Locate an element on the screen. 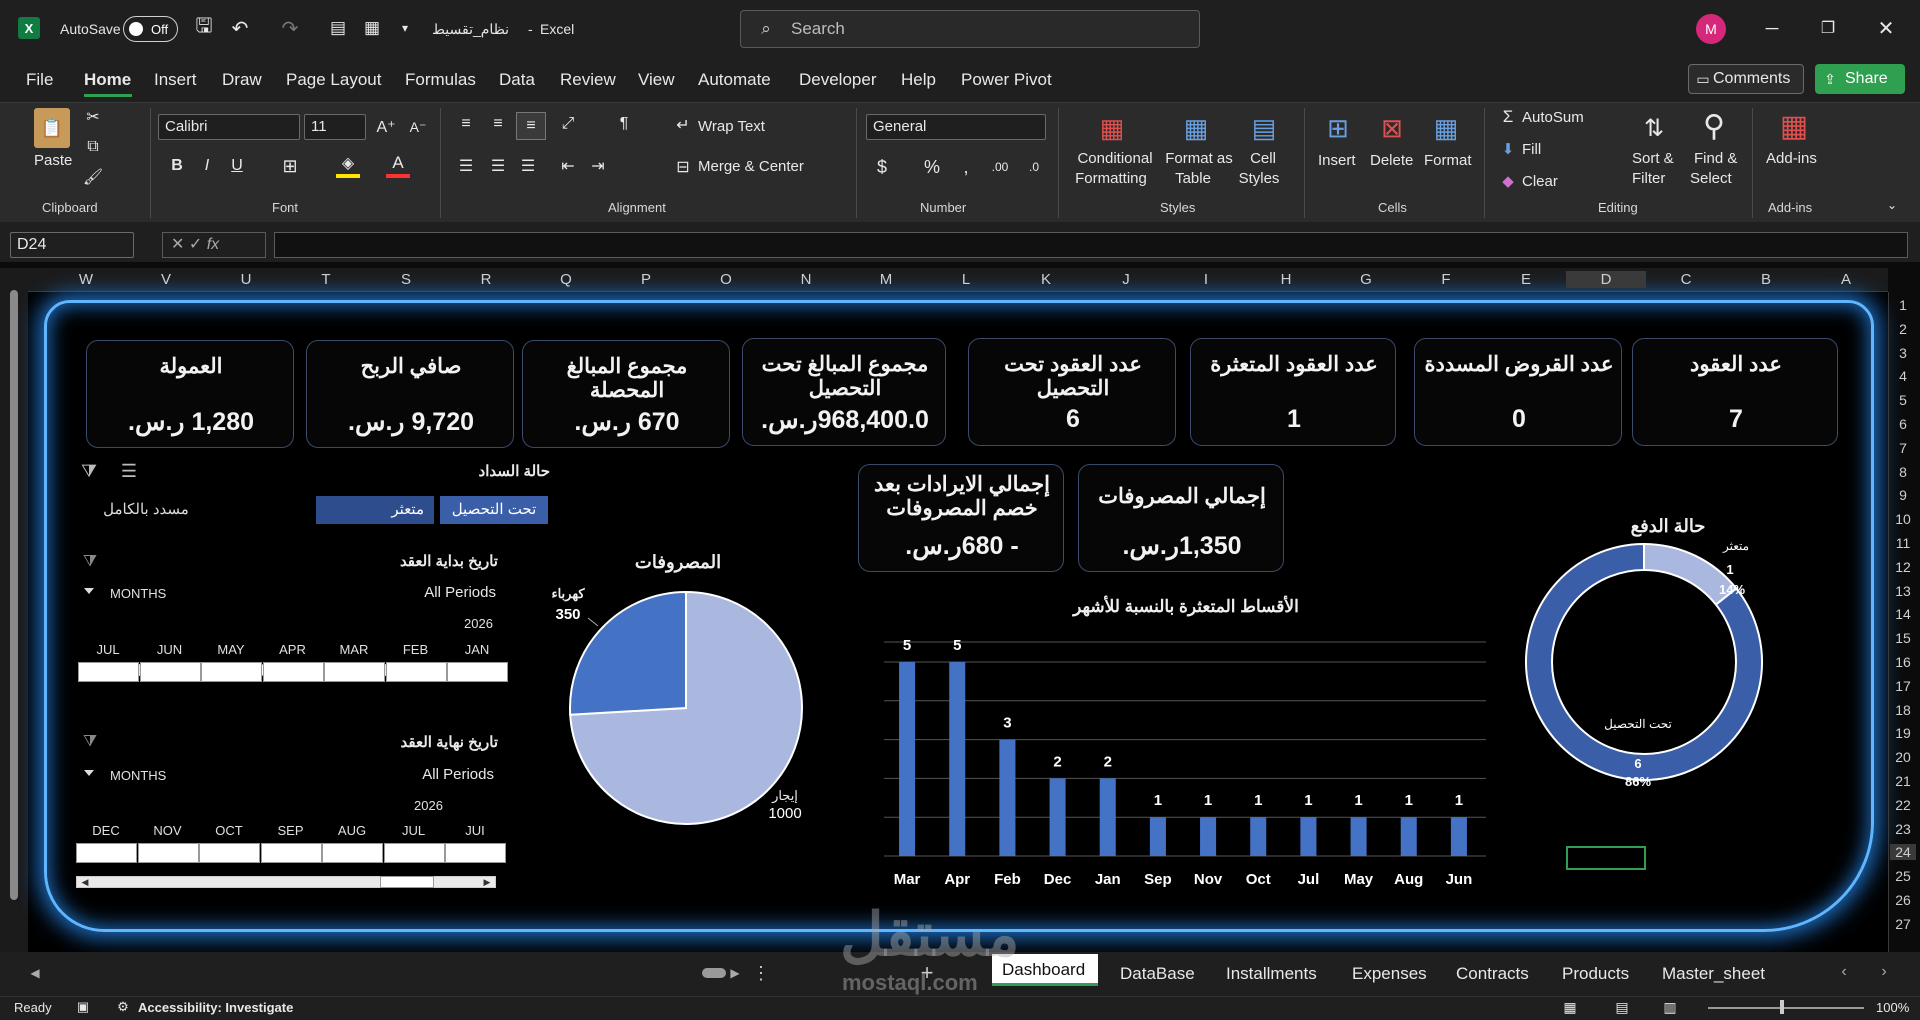  row-header: 16 is located at coordinates (1903, 662).